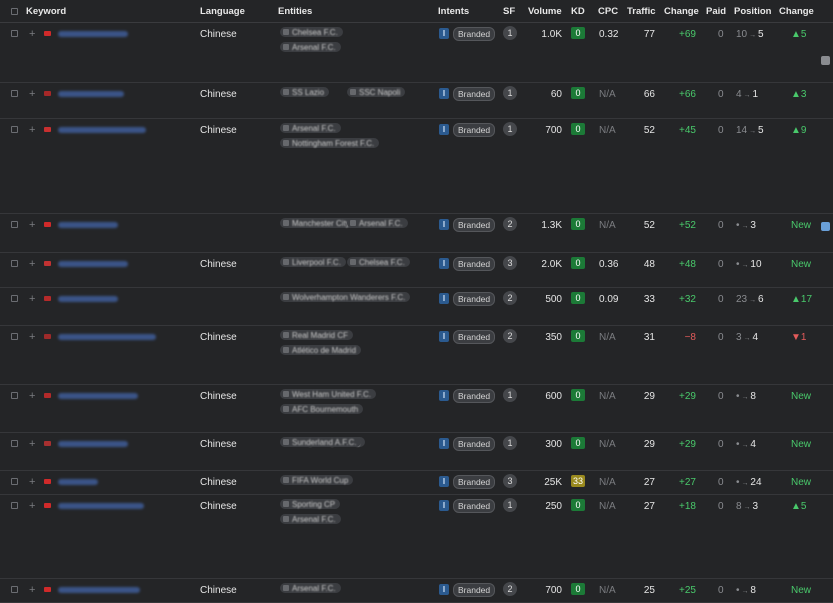  What do you see at coordinates (721, 94) in the screenshot?
I see `paid-cell: 0` at bounding box center [721, 94].